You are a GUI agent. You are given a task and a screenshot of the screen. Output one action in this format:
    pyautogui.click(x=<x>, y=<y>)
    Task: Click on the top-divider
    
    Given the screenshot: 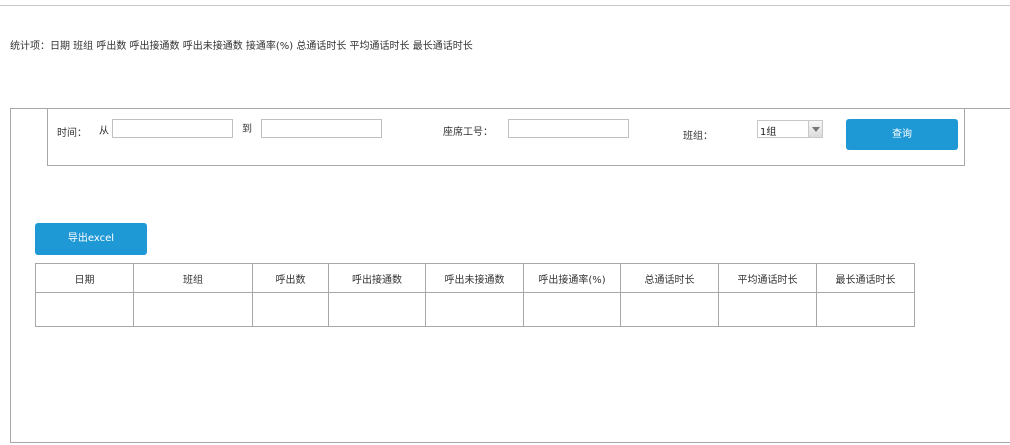 What is the action you would take?
    pyautogui.click(x=505, y=5)
    